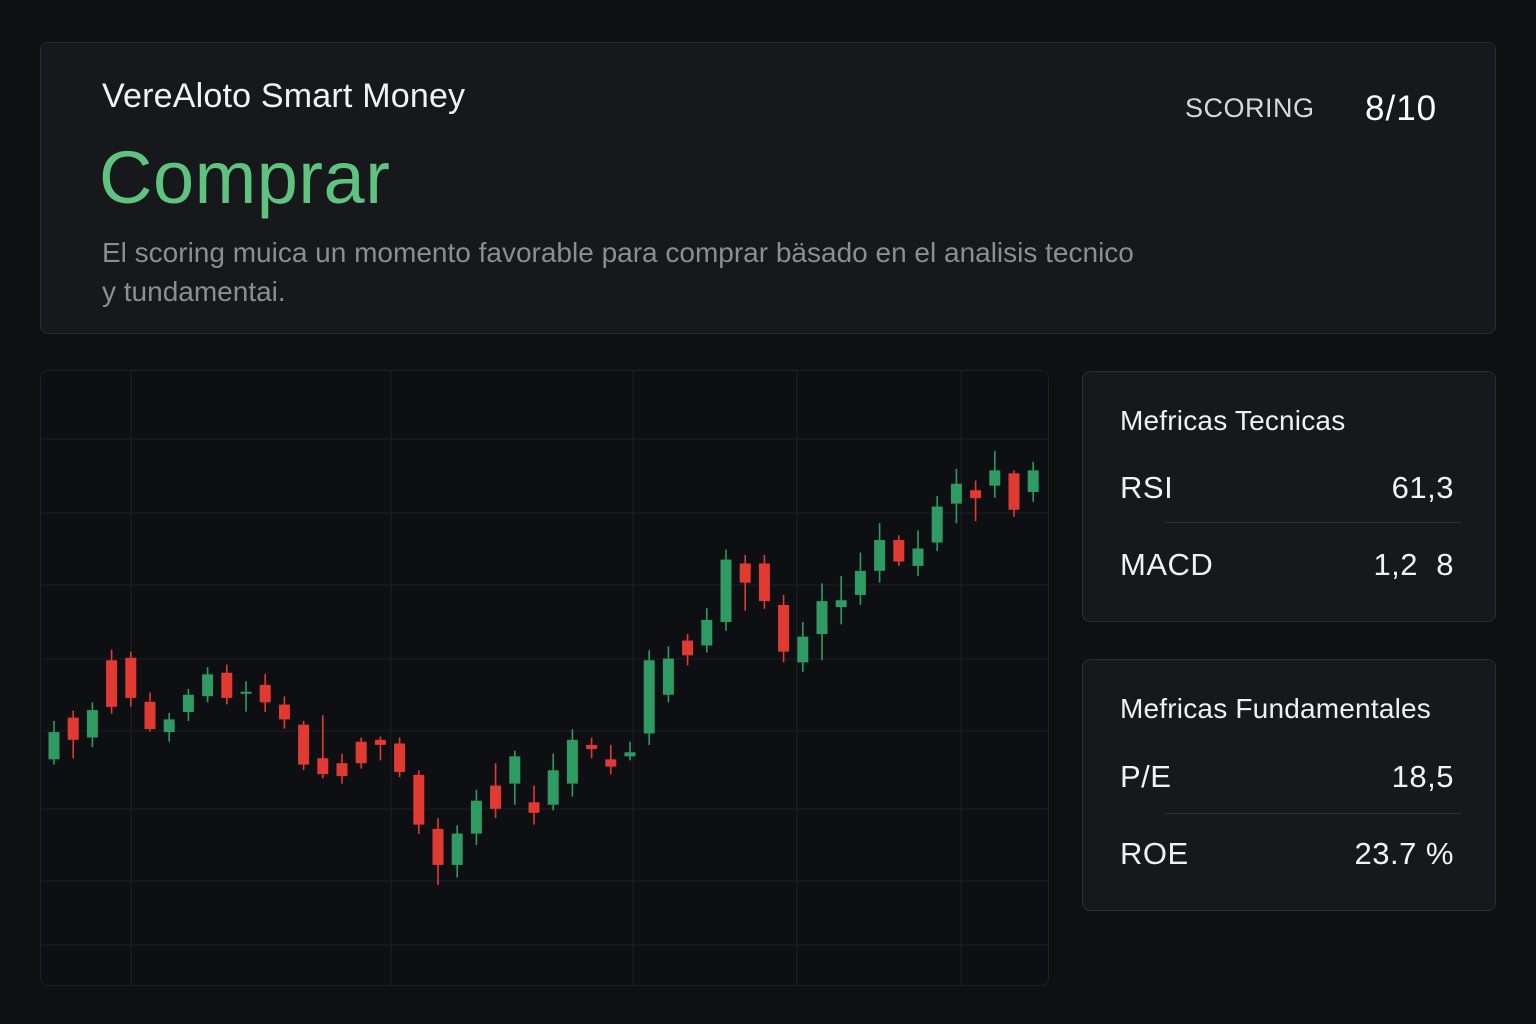  I want to click on technical-metrics-card: Mefricas Tecnicas RSI 61,3 MACD 1,2 8, so click(1289, 496).